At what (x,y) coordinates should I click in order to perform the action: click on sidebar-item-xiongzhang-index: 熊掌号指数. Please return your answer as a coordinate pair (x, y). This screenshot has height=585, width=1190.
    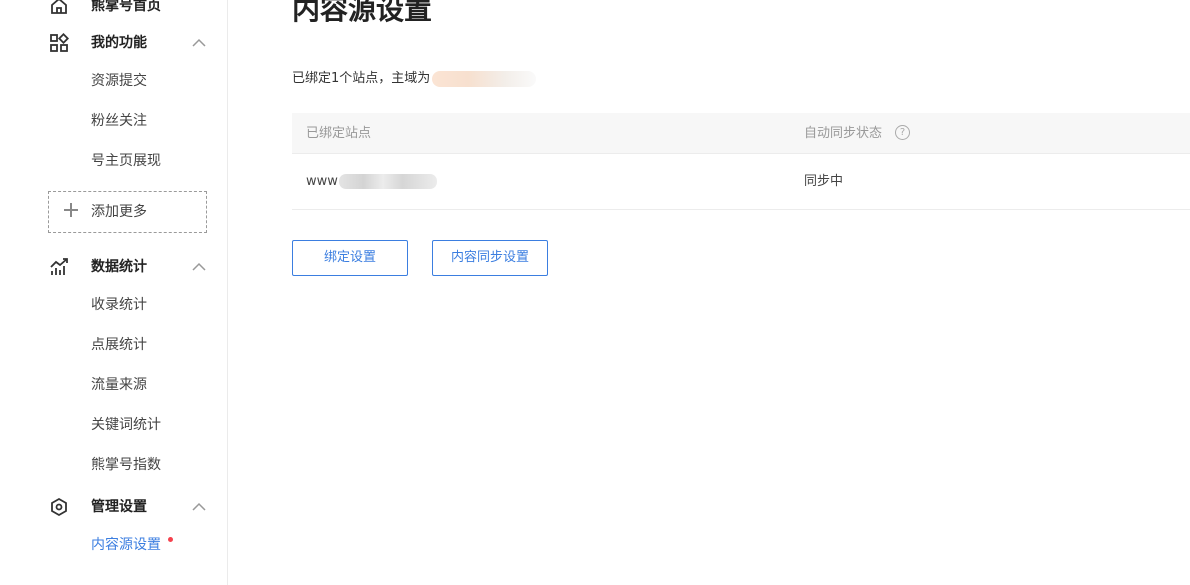
    Looking at the image, I should click on (126, 465).